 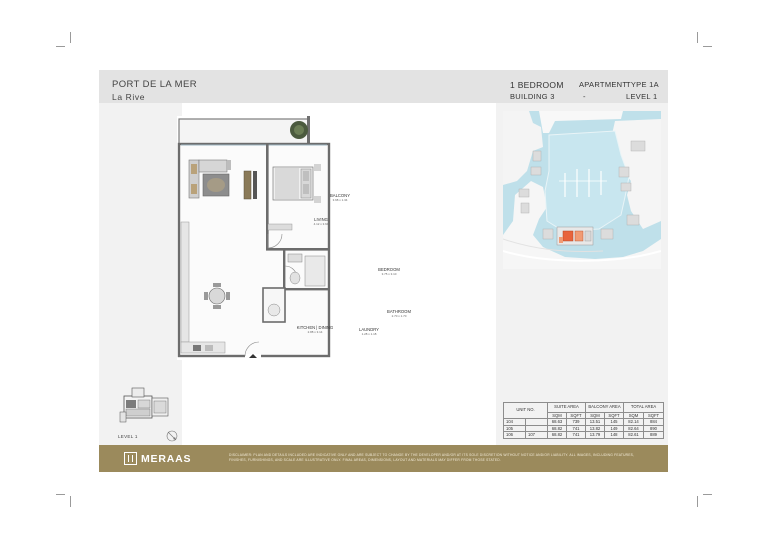 I want to click on room-label-bedroom: BEDROOM 3.75 x 3.10, so click(x=389, y=272).